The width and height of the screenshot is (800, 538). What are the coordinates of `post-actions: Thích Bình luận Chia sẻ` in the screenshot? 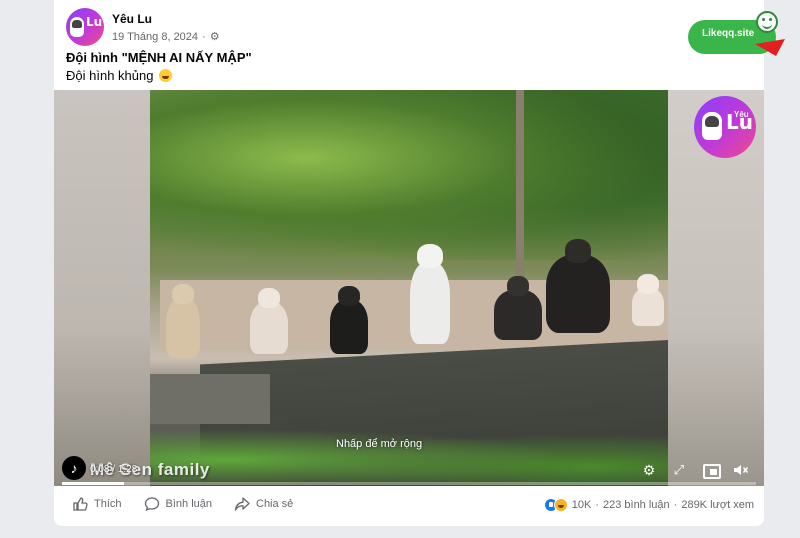 It's located at (182, 504).